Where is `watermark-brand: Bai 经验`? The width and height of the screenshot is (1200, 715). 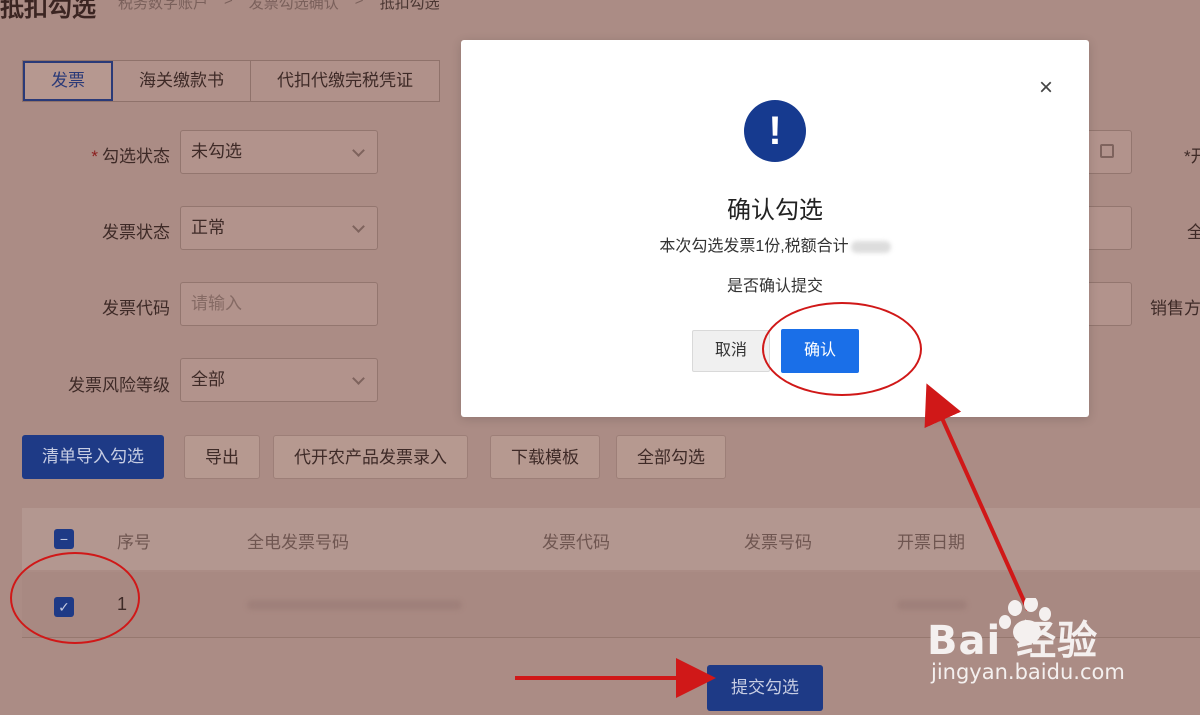
watermark-brand: Bai 经验 is located at coordinates (1013, 641).